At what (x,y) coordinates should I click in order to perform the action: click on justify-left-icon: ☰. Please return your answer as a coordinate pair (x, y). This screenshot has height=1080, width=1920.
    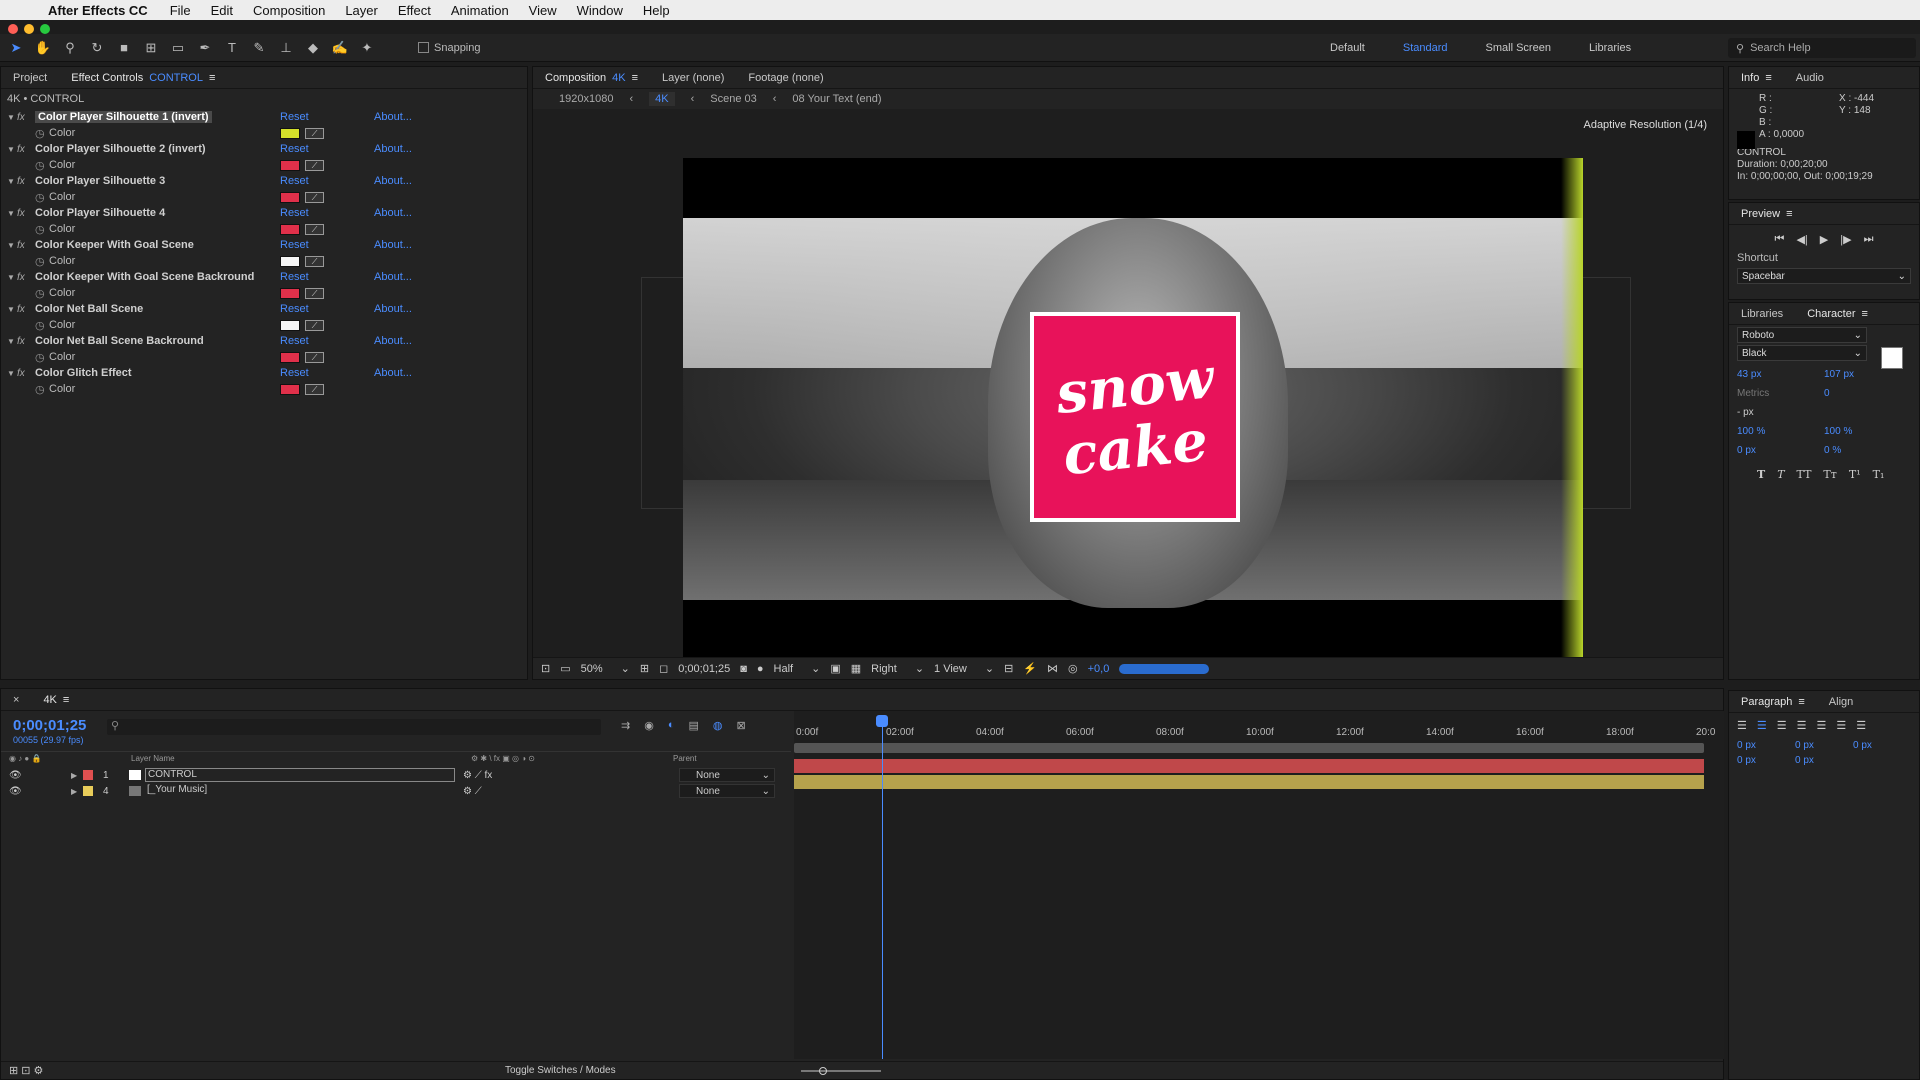
    Looking at the image, I should click on (1802, 725).